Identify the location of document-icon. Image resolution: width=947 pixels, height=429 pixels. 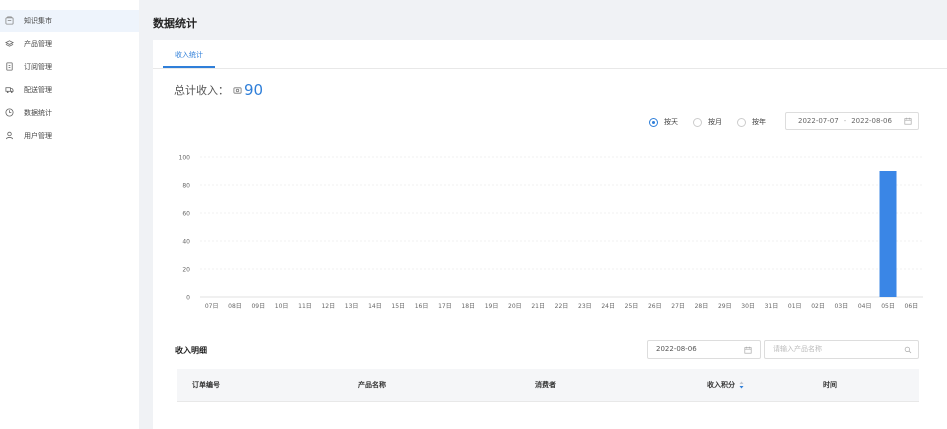
(9, 66).